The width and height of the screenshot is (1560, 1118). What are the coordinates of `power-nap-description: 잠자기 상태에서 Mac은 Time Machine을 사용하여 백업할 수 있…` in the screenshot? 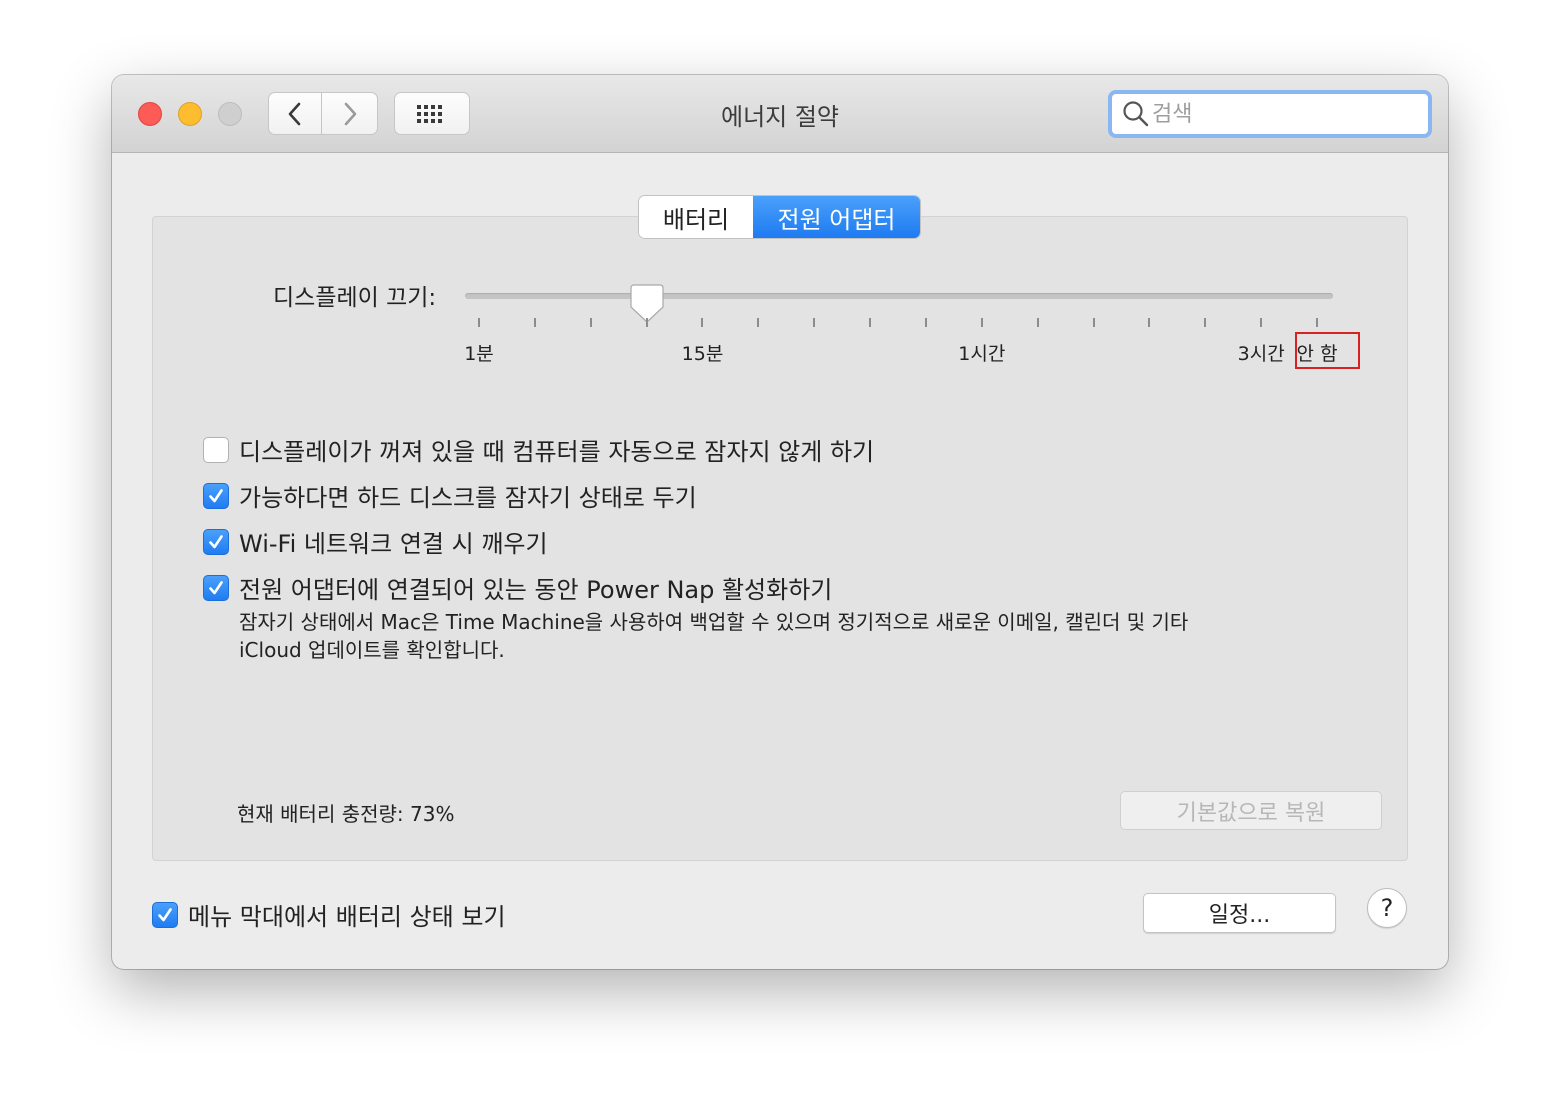 It's located at (739, 636).